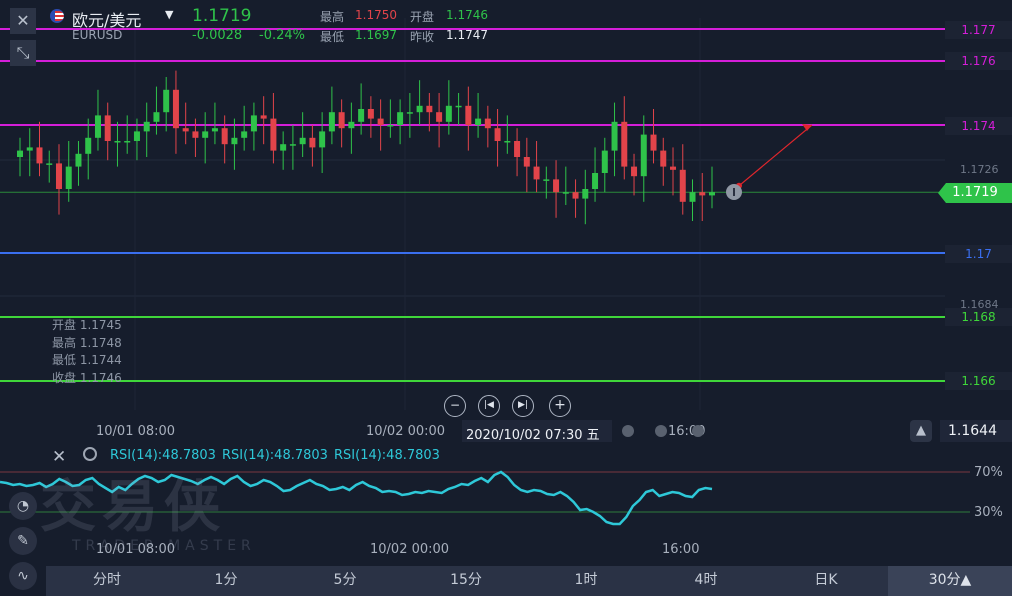 The width and height of the screenshot is (1012, 596). Describe the element at coordinates (586, 581) in the screenshot. I see `tab-1hour: 1时` at that location.